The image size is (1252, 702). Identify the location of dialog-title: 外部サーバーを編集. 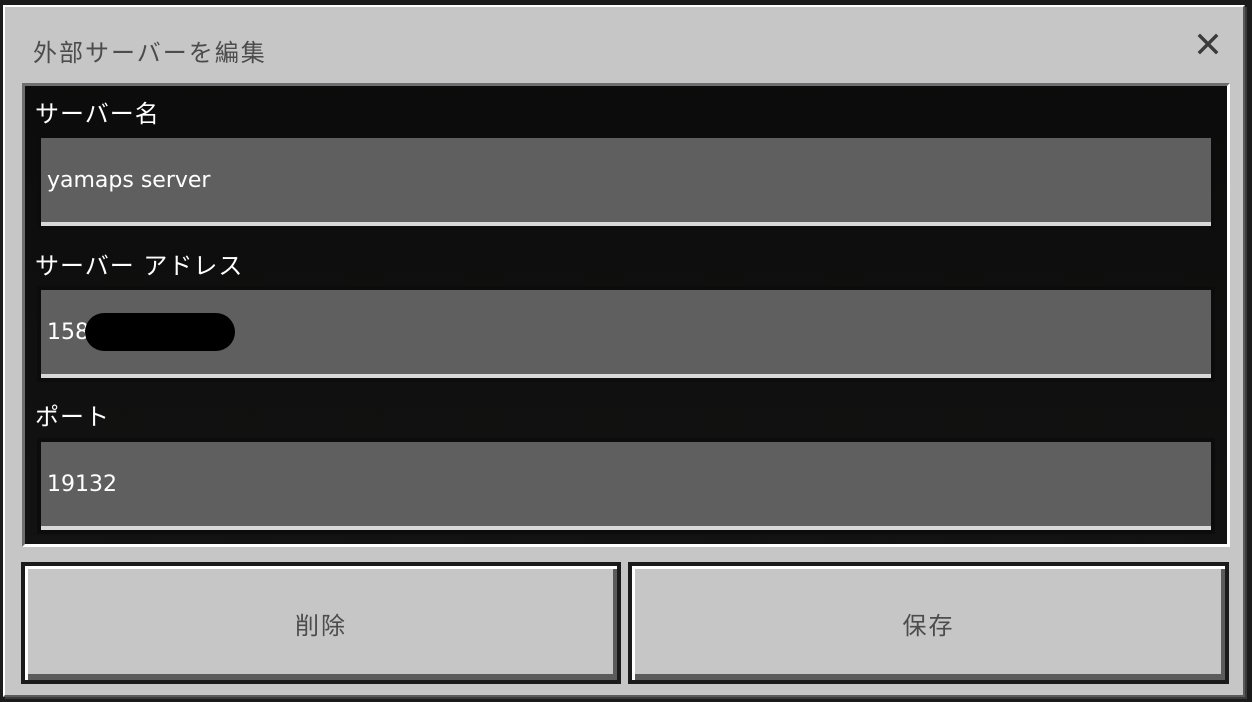
(150, 53).